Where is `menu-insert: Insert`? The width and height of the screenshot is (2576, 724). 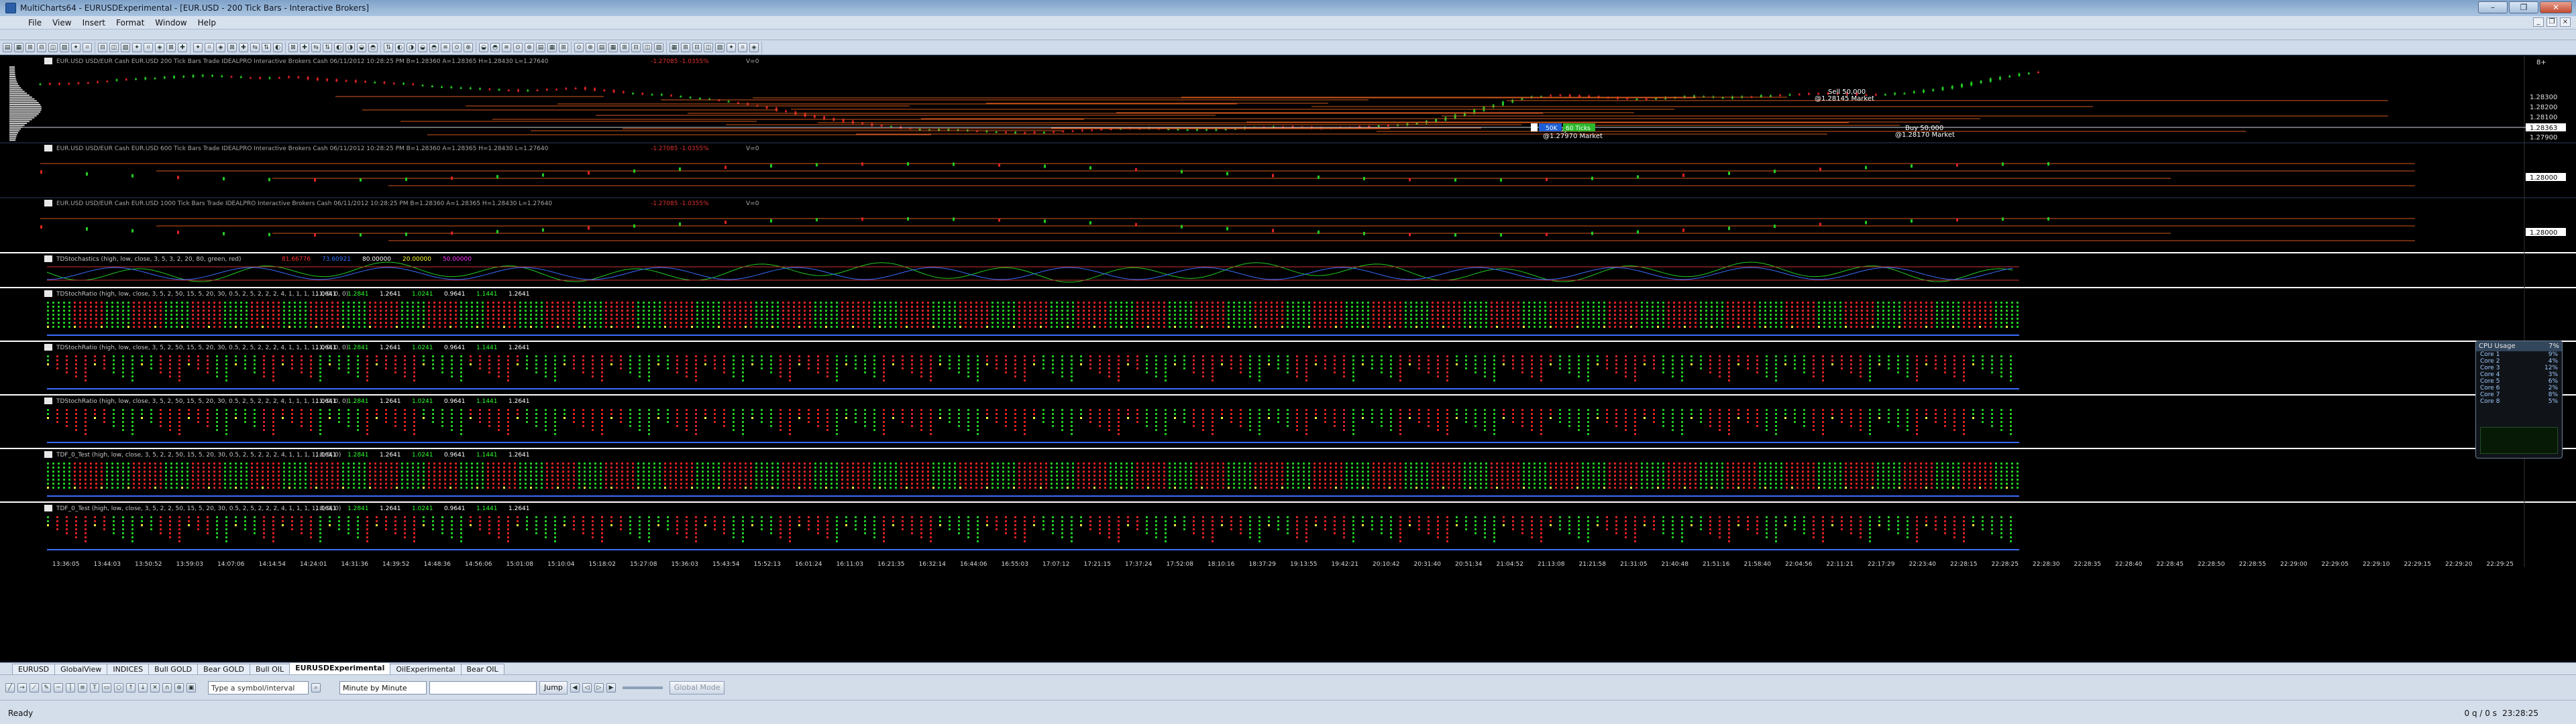 menu-insert: Insert is located at coordinates (94, 22).